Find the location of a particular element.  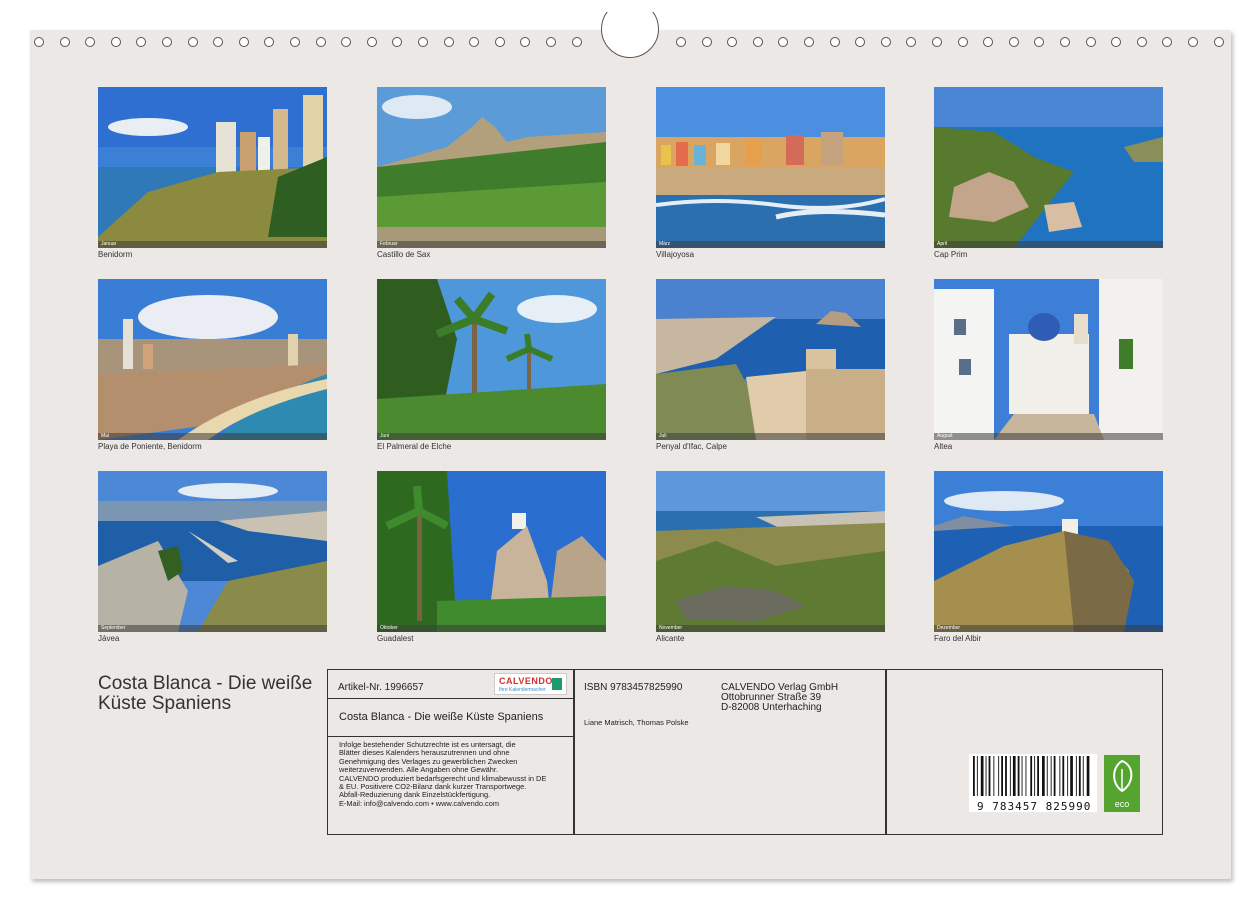

month-strip: Januar is located at coordinates (212, 244).